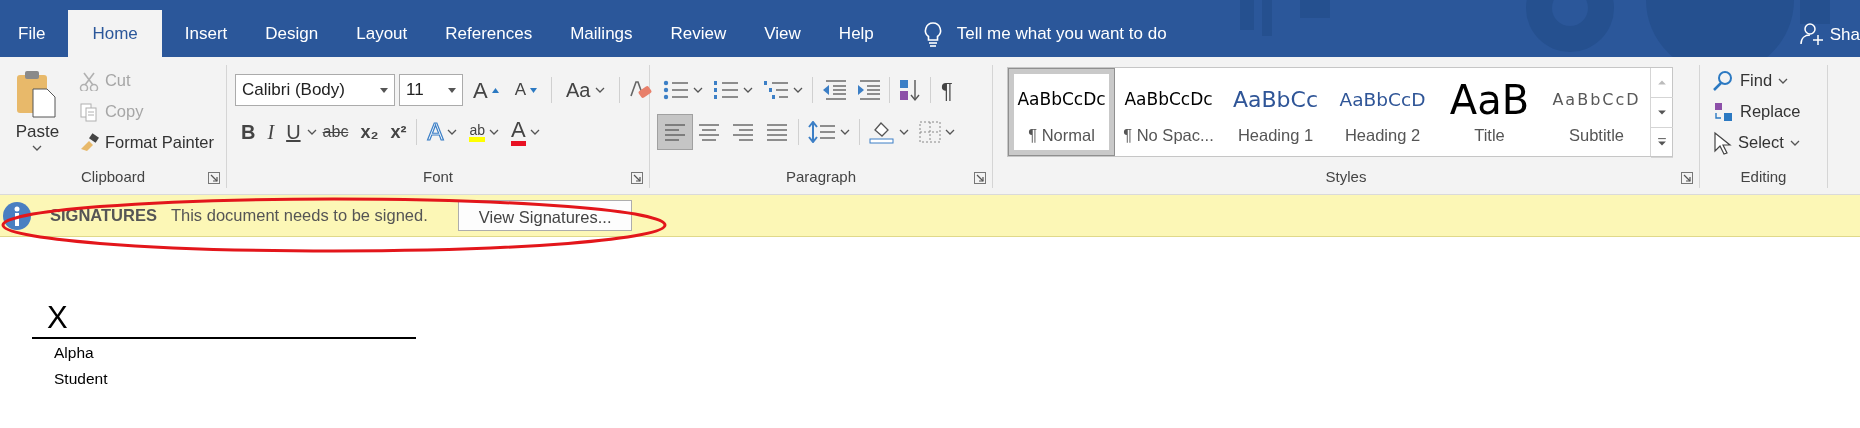  I want to click on account-name: Sha, so click(1844, 34).